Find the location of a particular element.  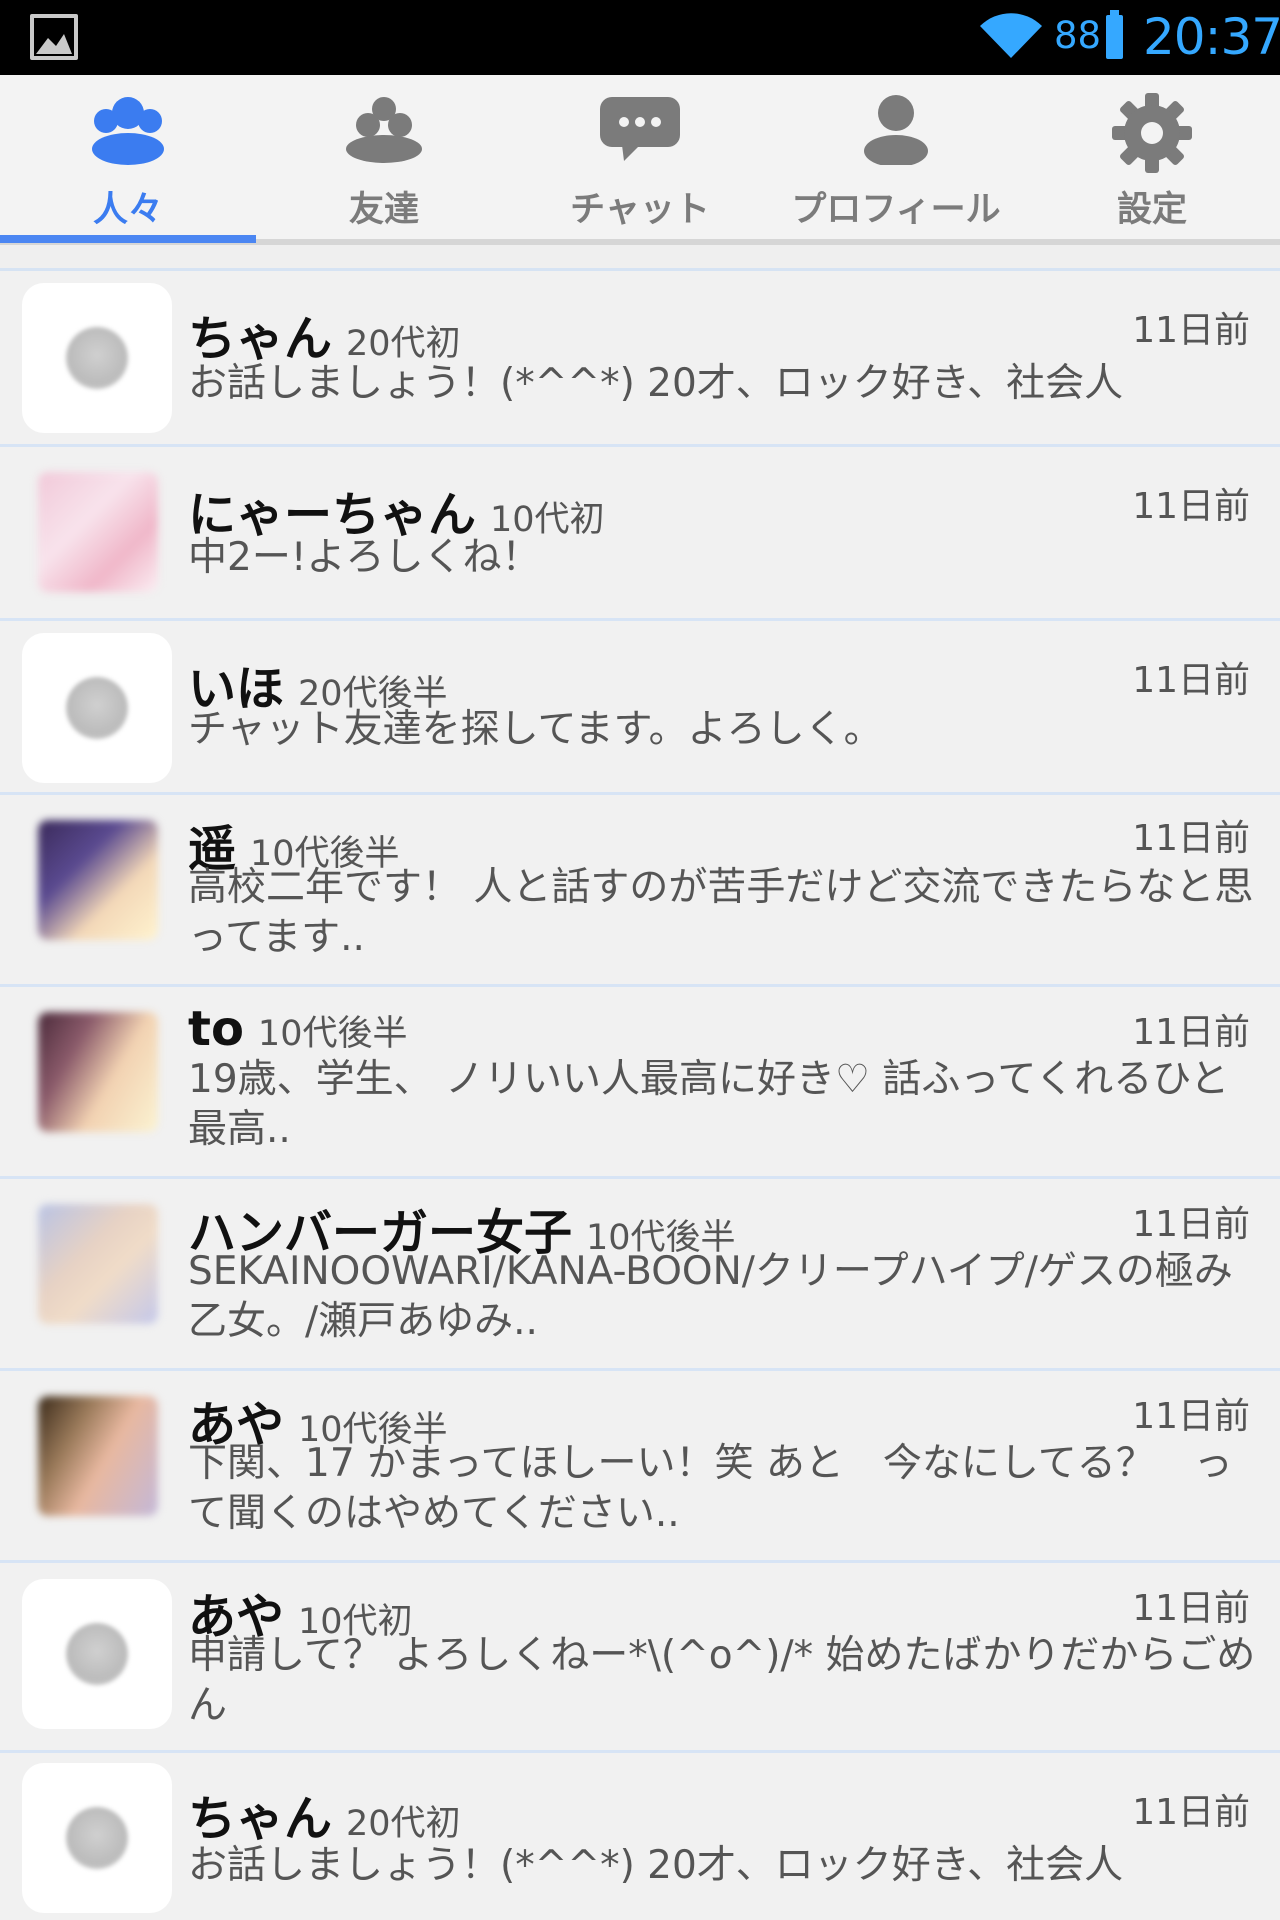

tab-profile: プロフィール is located at coordinates (896, 158).